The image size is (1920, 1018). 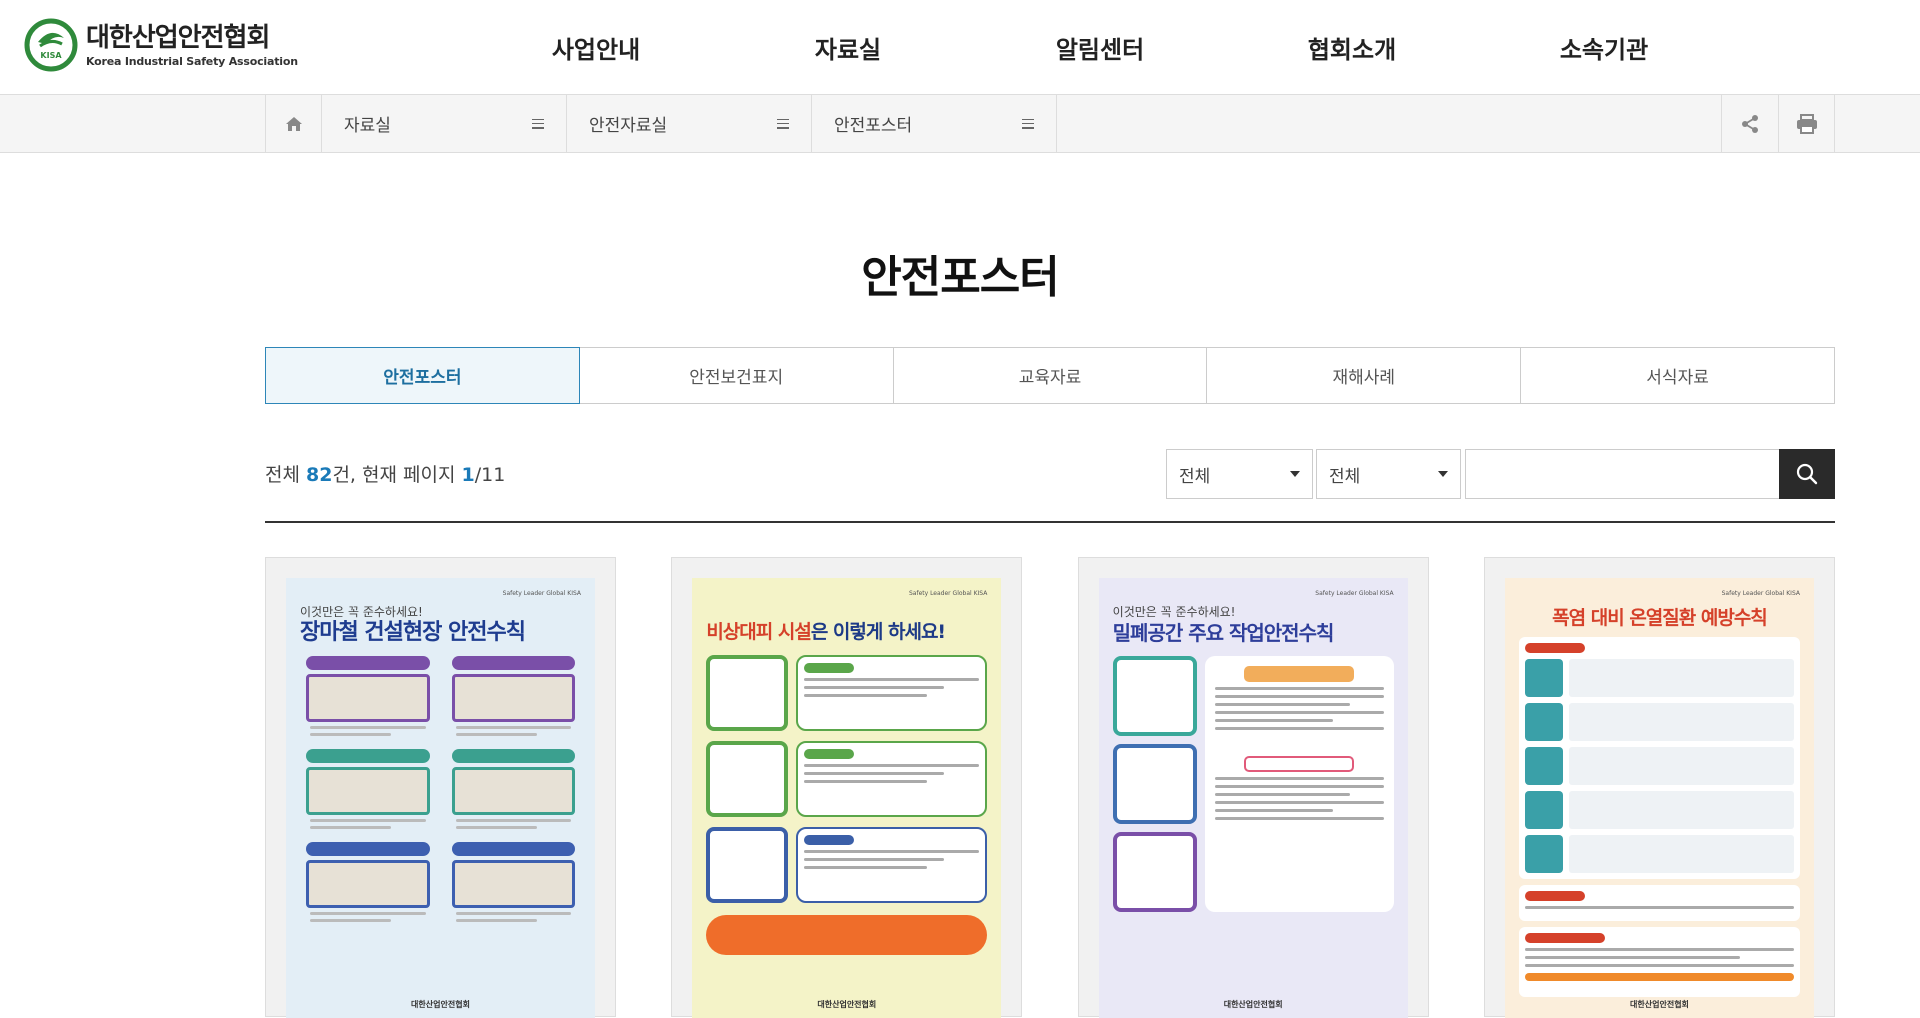 I want to click on location-bar: 자료실 안전자료실 안전포스터, so click(x=960, y=124).